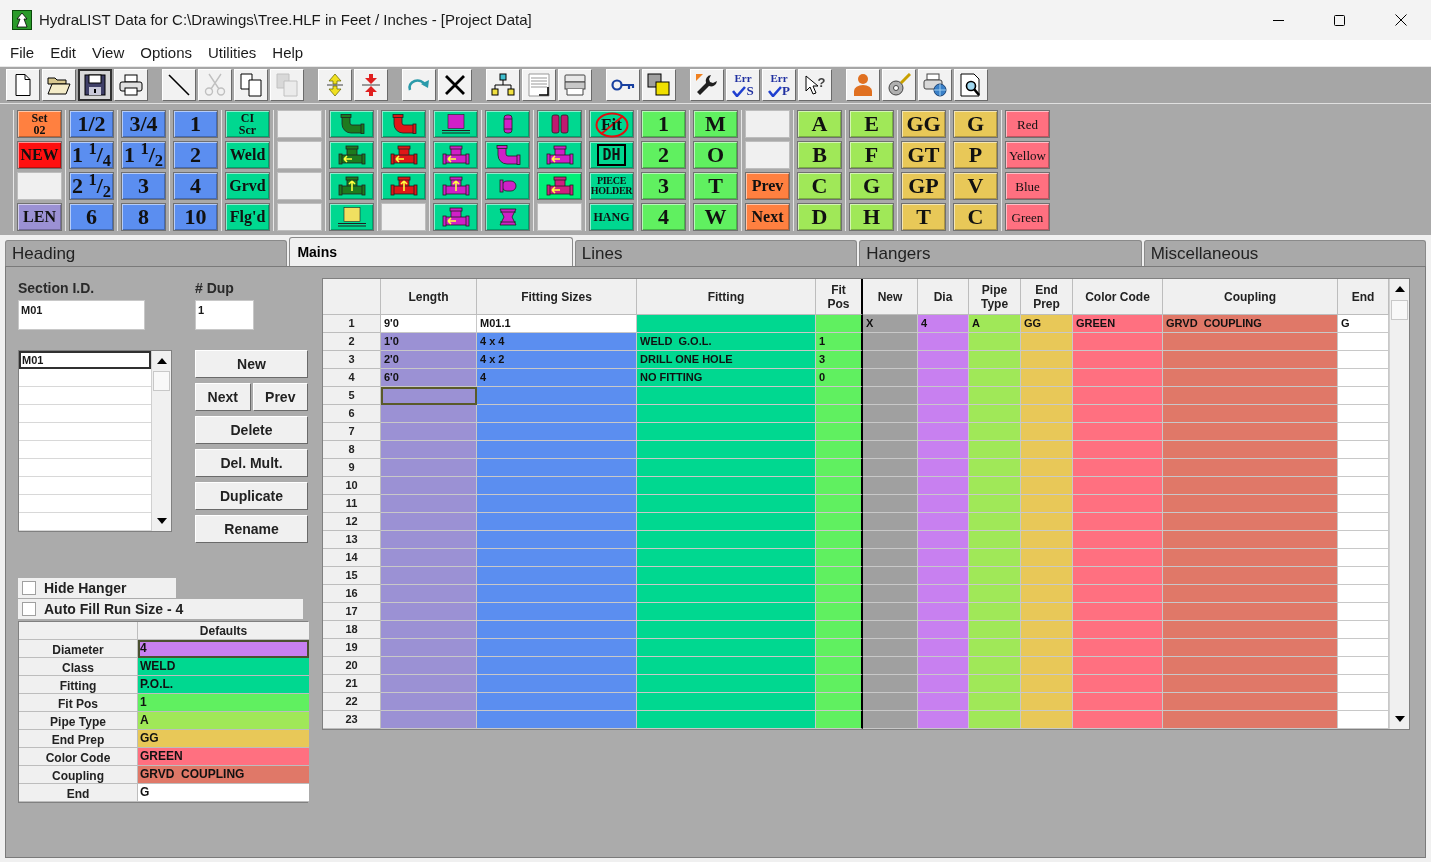 The height and width of the screenshot is (862, 1431). I want to click on menu-item: Utilities, so click(232, 53).